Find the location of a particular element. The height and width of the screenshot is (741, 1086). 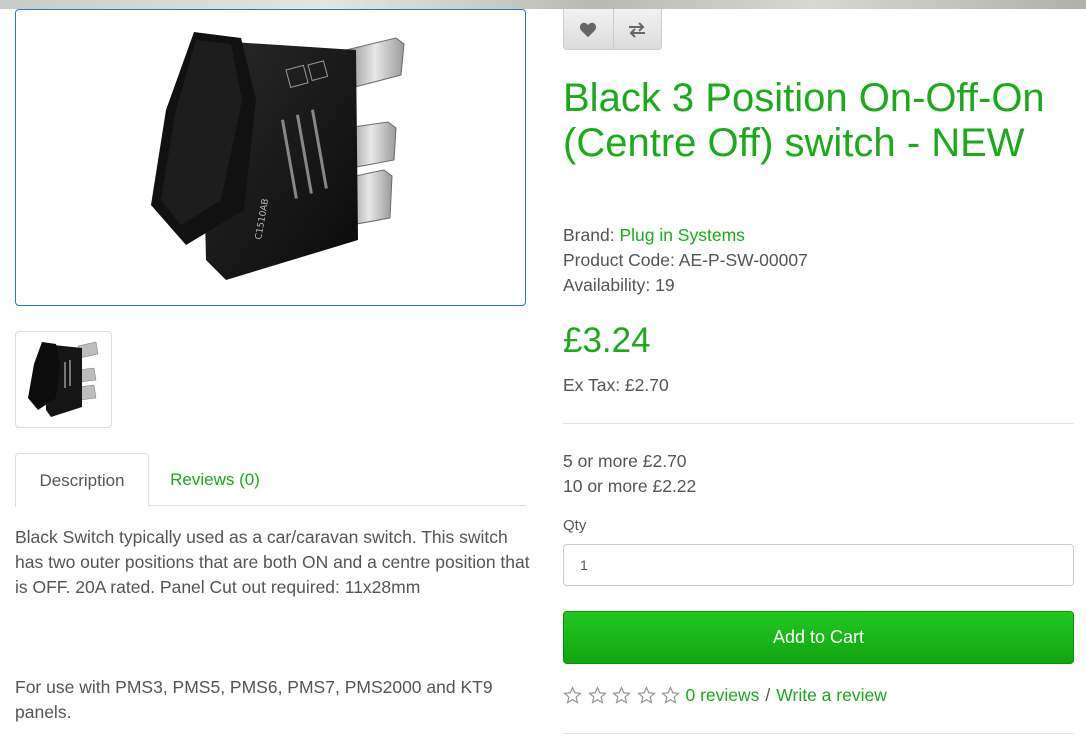

heart-icon is located at coordinates (588, 29).